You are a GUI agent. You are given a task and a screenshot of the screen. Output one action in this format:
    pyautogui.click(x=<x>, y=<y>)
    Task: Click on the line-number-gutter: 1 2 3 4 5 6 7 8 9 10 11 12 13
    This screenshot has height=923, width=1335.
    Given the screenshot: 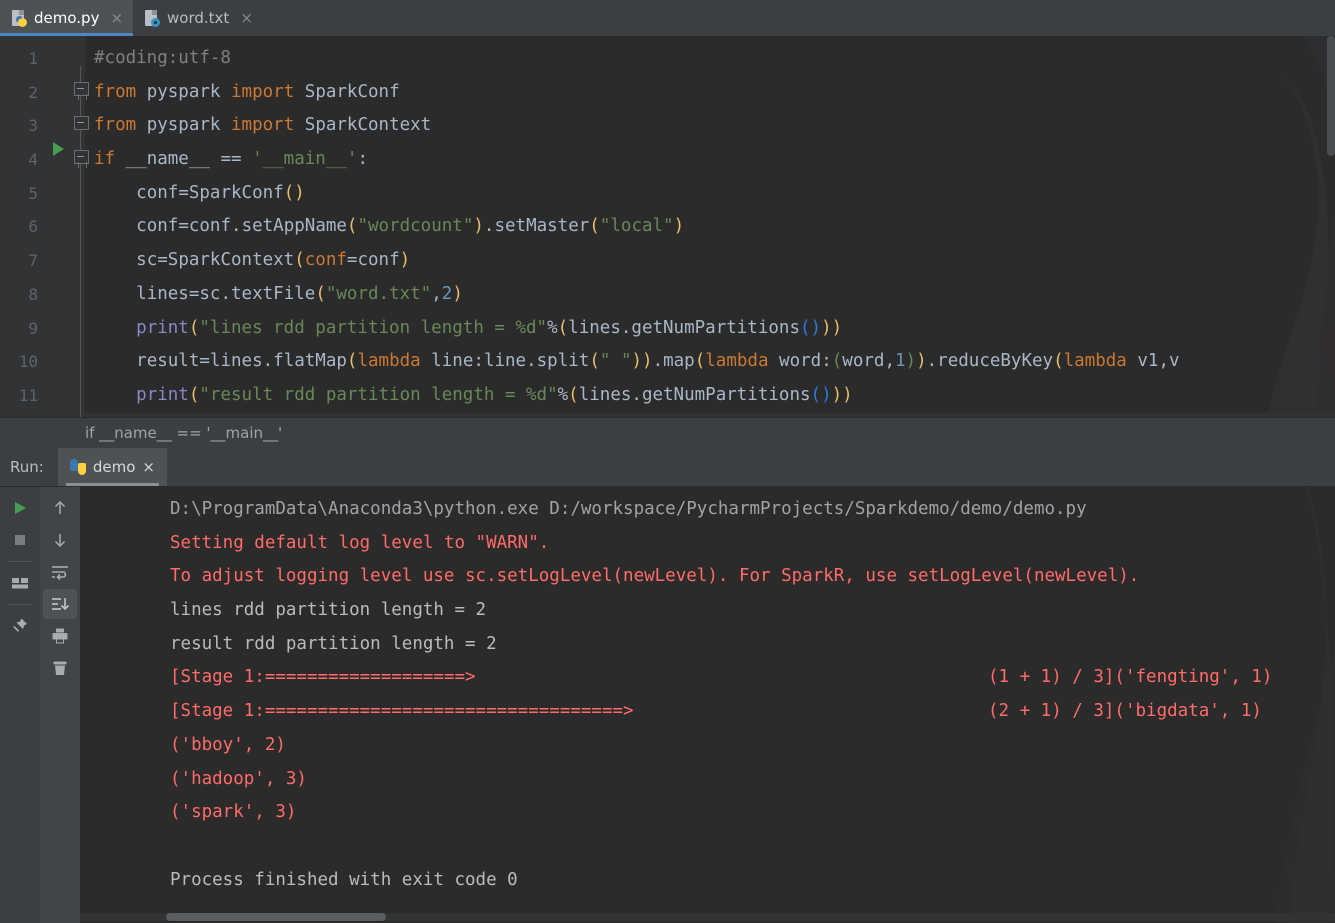 What is the action you would take?
    pyautogui.click(x=23, y=242)
    